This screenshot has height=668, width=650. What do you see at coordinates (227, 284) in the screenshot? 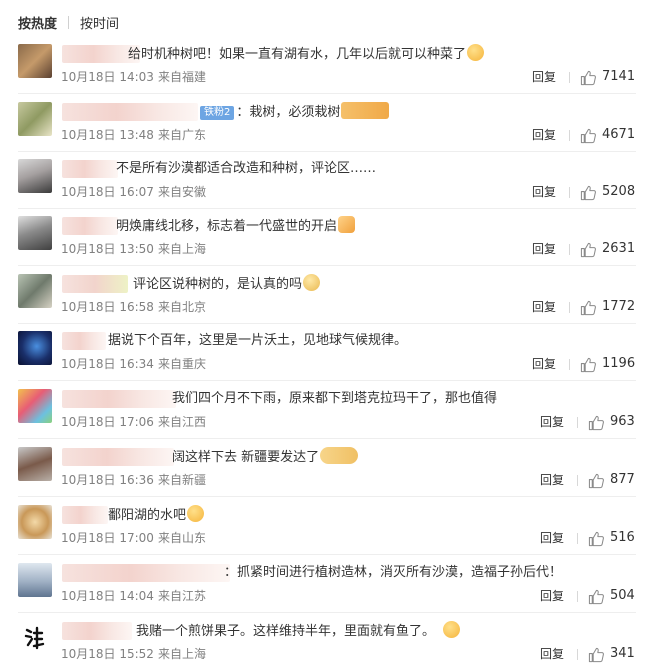
I see `comment-text: 评论区说种树的，是认真的吗` at bounding box center [227, 284].